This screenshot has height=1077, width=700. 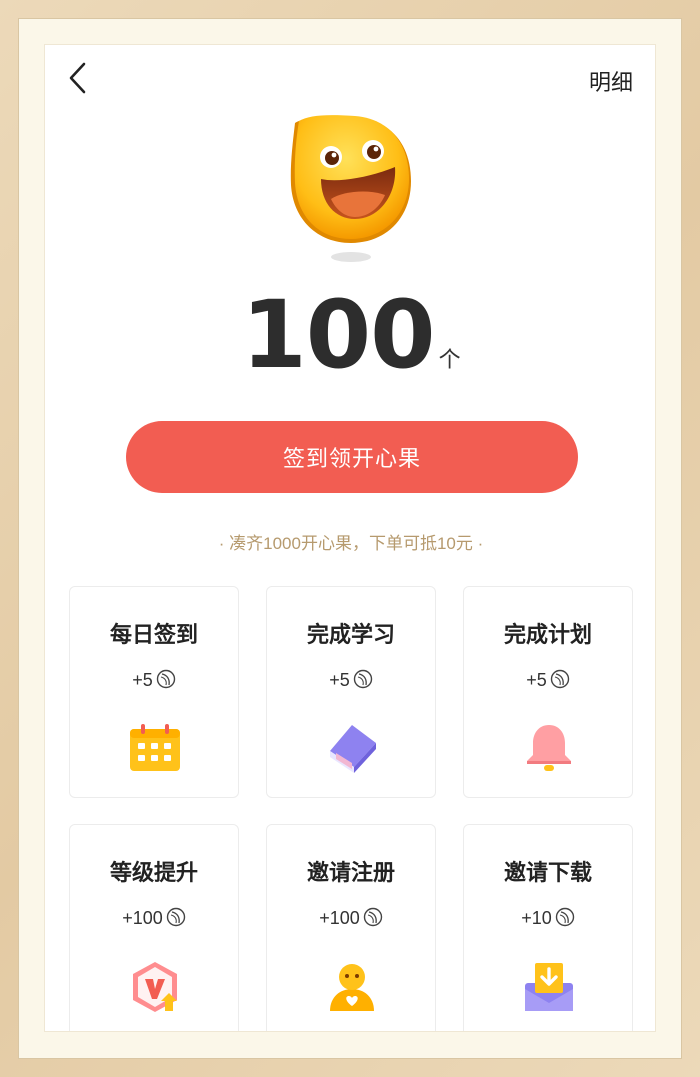 I want to click on task-title: 等级提升, so click(x=153, y=872).